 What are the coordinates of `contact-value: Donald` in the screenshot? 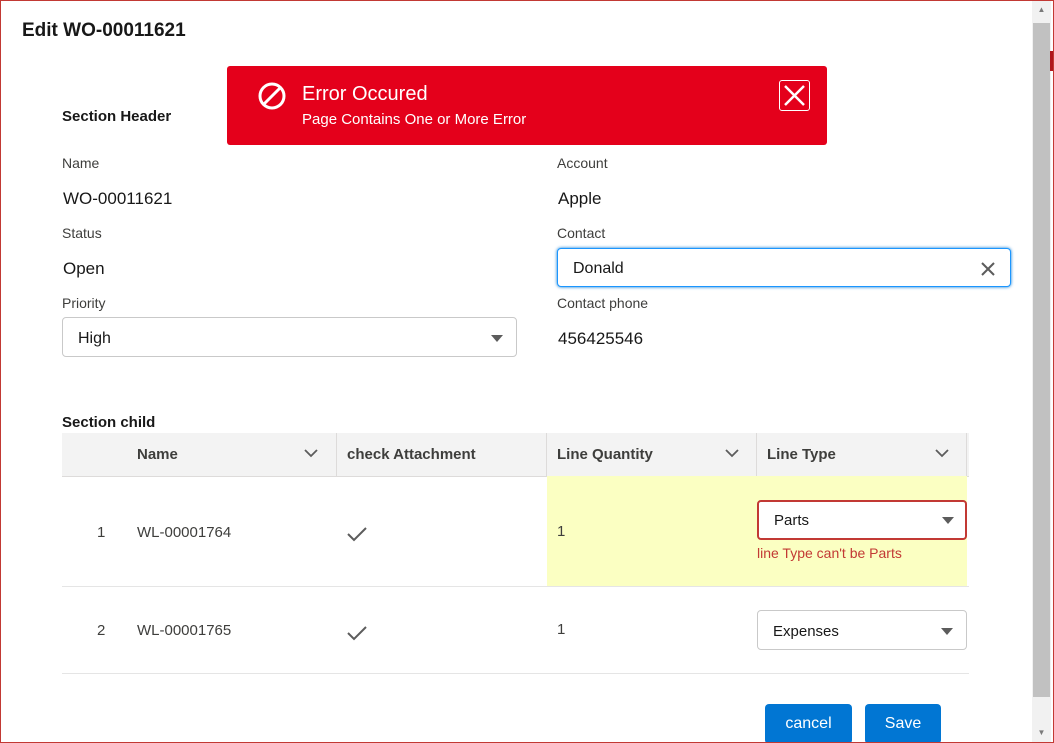 It's located at (598, 268).